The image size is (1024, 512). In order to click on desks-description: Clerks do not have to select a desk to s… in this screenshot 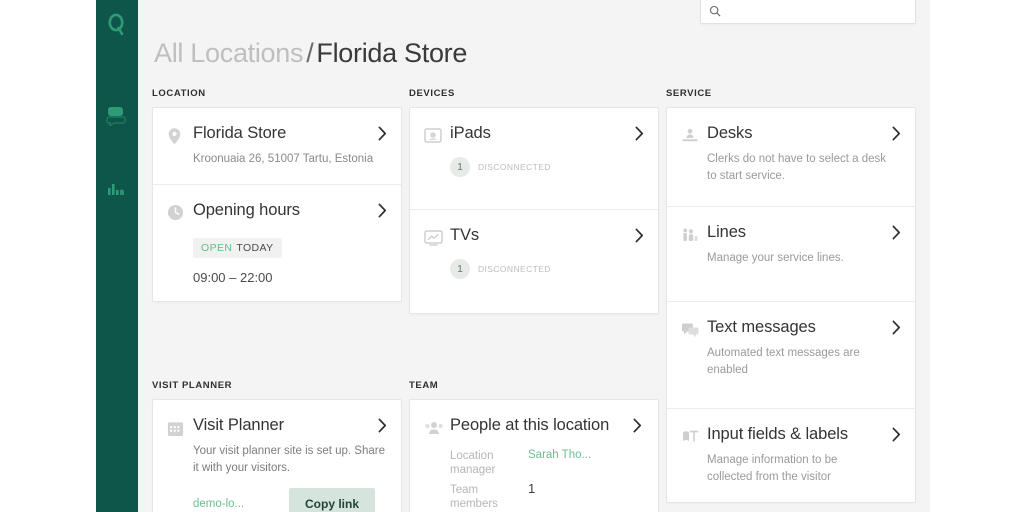, I will do `click(796, 167)`.